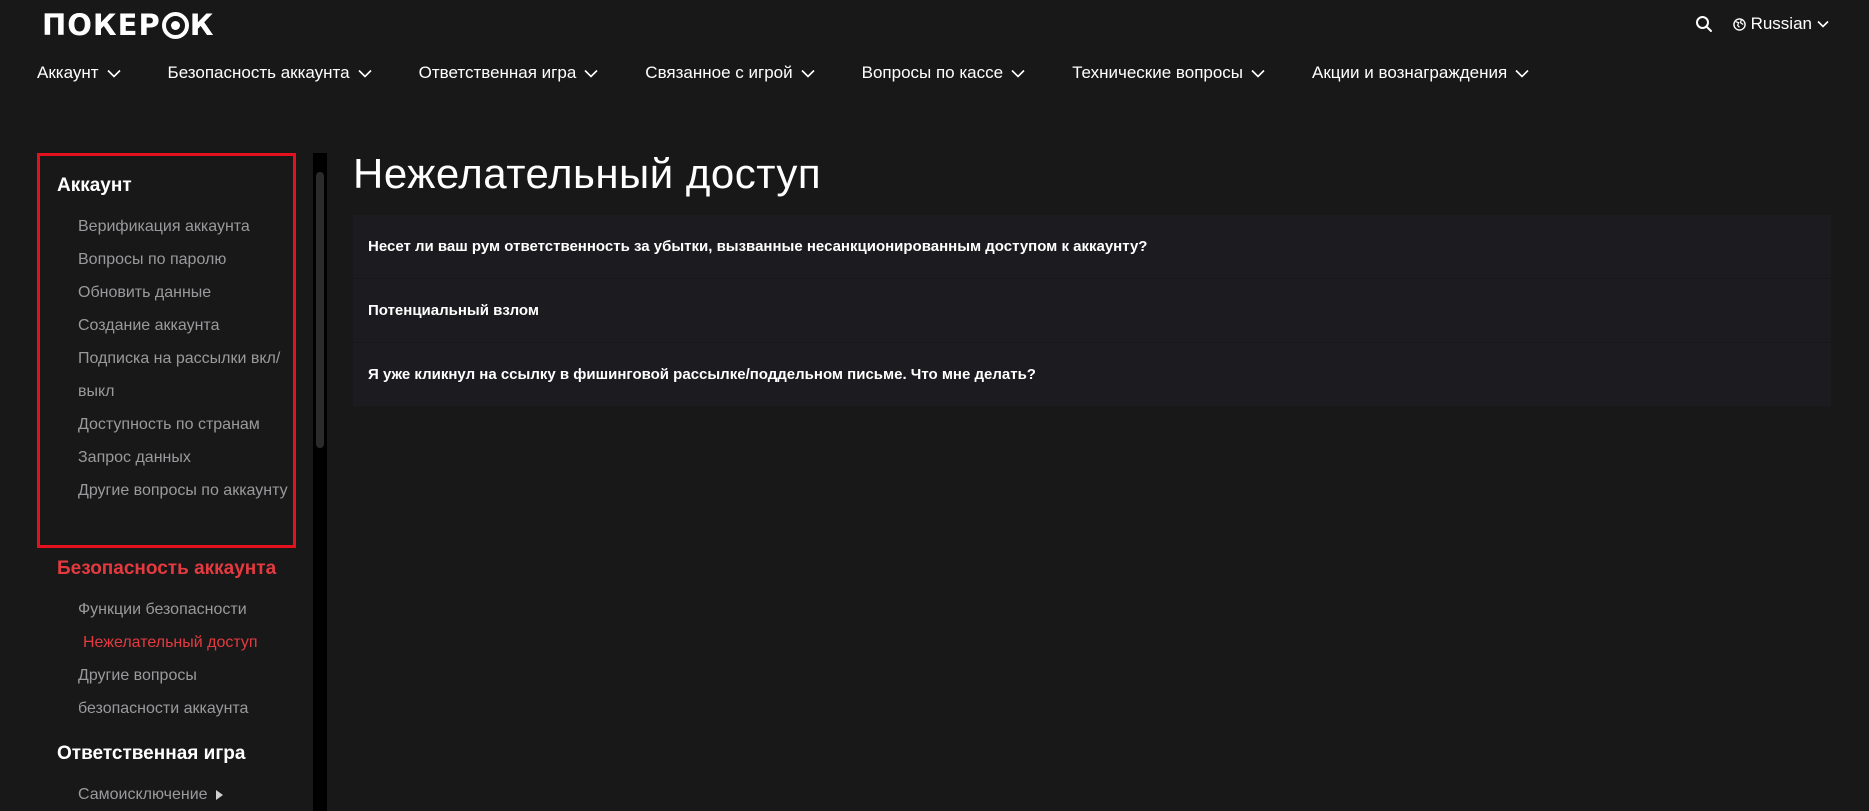 This screenshot has width=1869, height=811. I want to click on logo-text-right: К, so click(202, 25).